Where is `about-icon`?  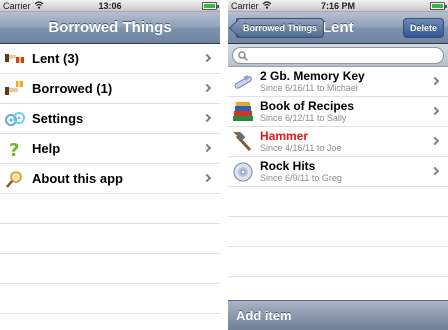 about-icon is located at coordinates (14, 179).